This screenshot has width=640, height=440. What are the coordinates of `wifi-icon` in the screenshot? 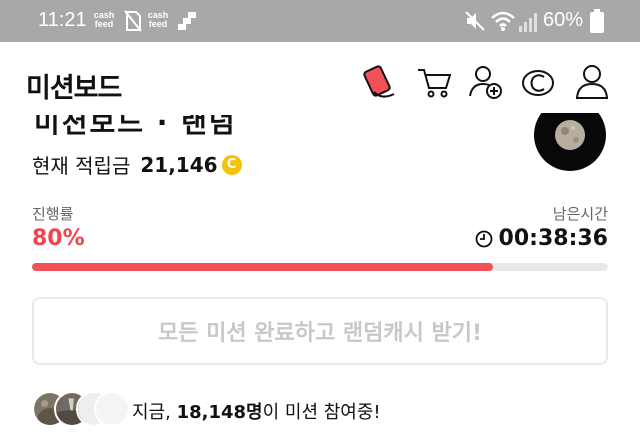 It's located at (503, 21).